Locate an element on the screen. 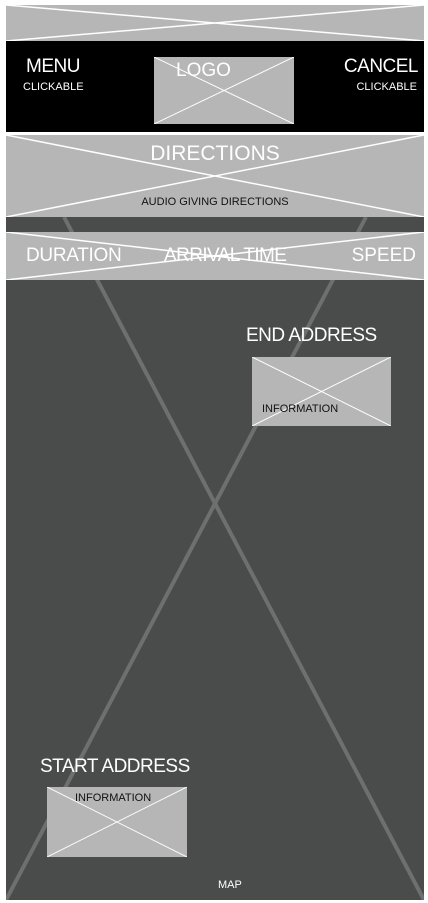 Image resolution: width=428 pixels, height=903 pixels. cancel-clickable-note: CLICKABLE is located at coordinates (386, 87).